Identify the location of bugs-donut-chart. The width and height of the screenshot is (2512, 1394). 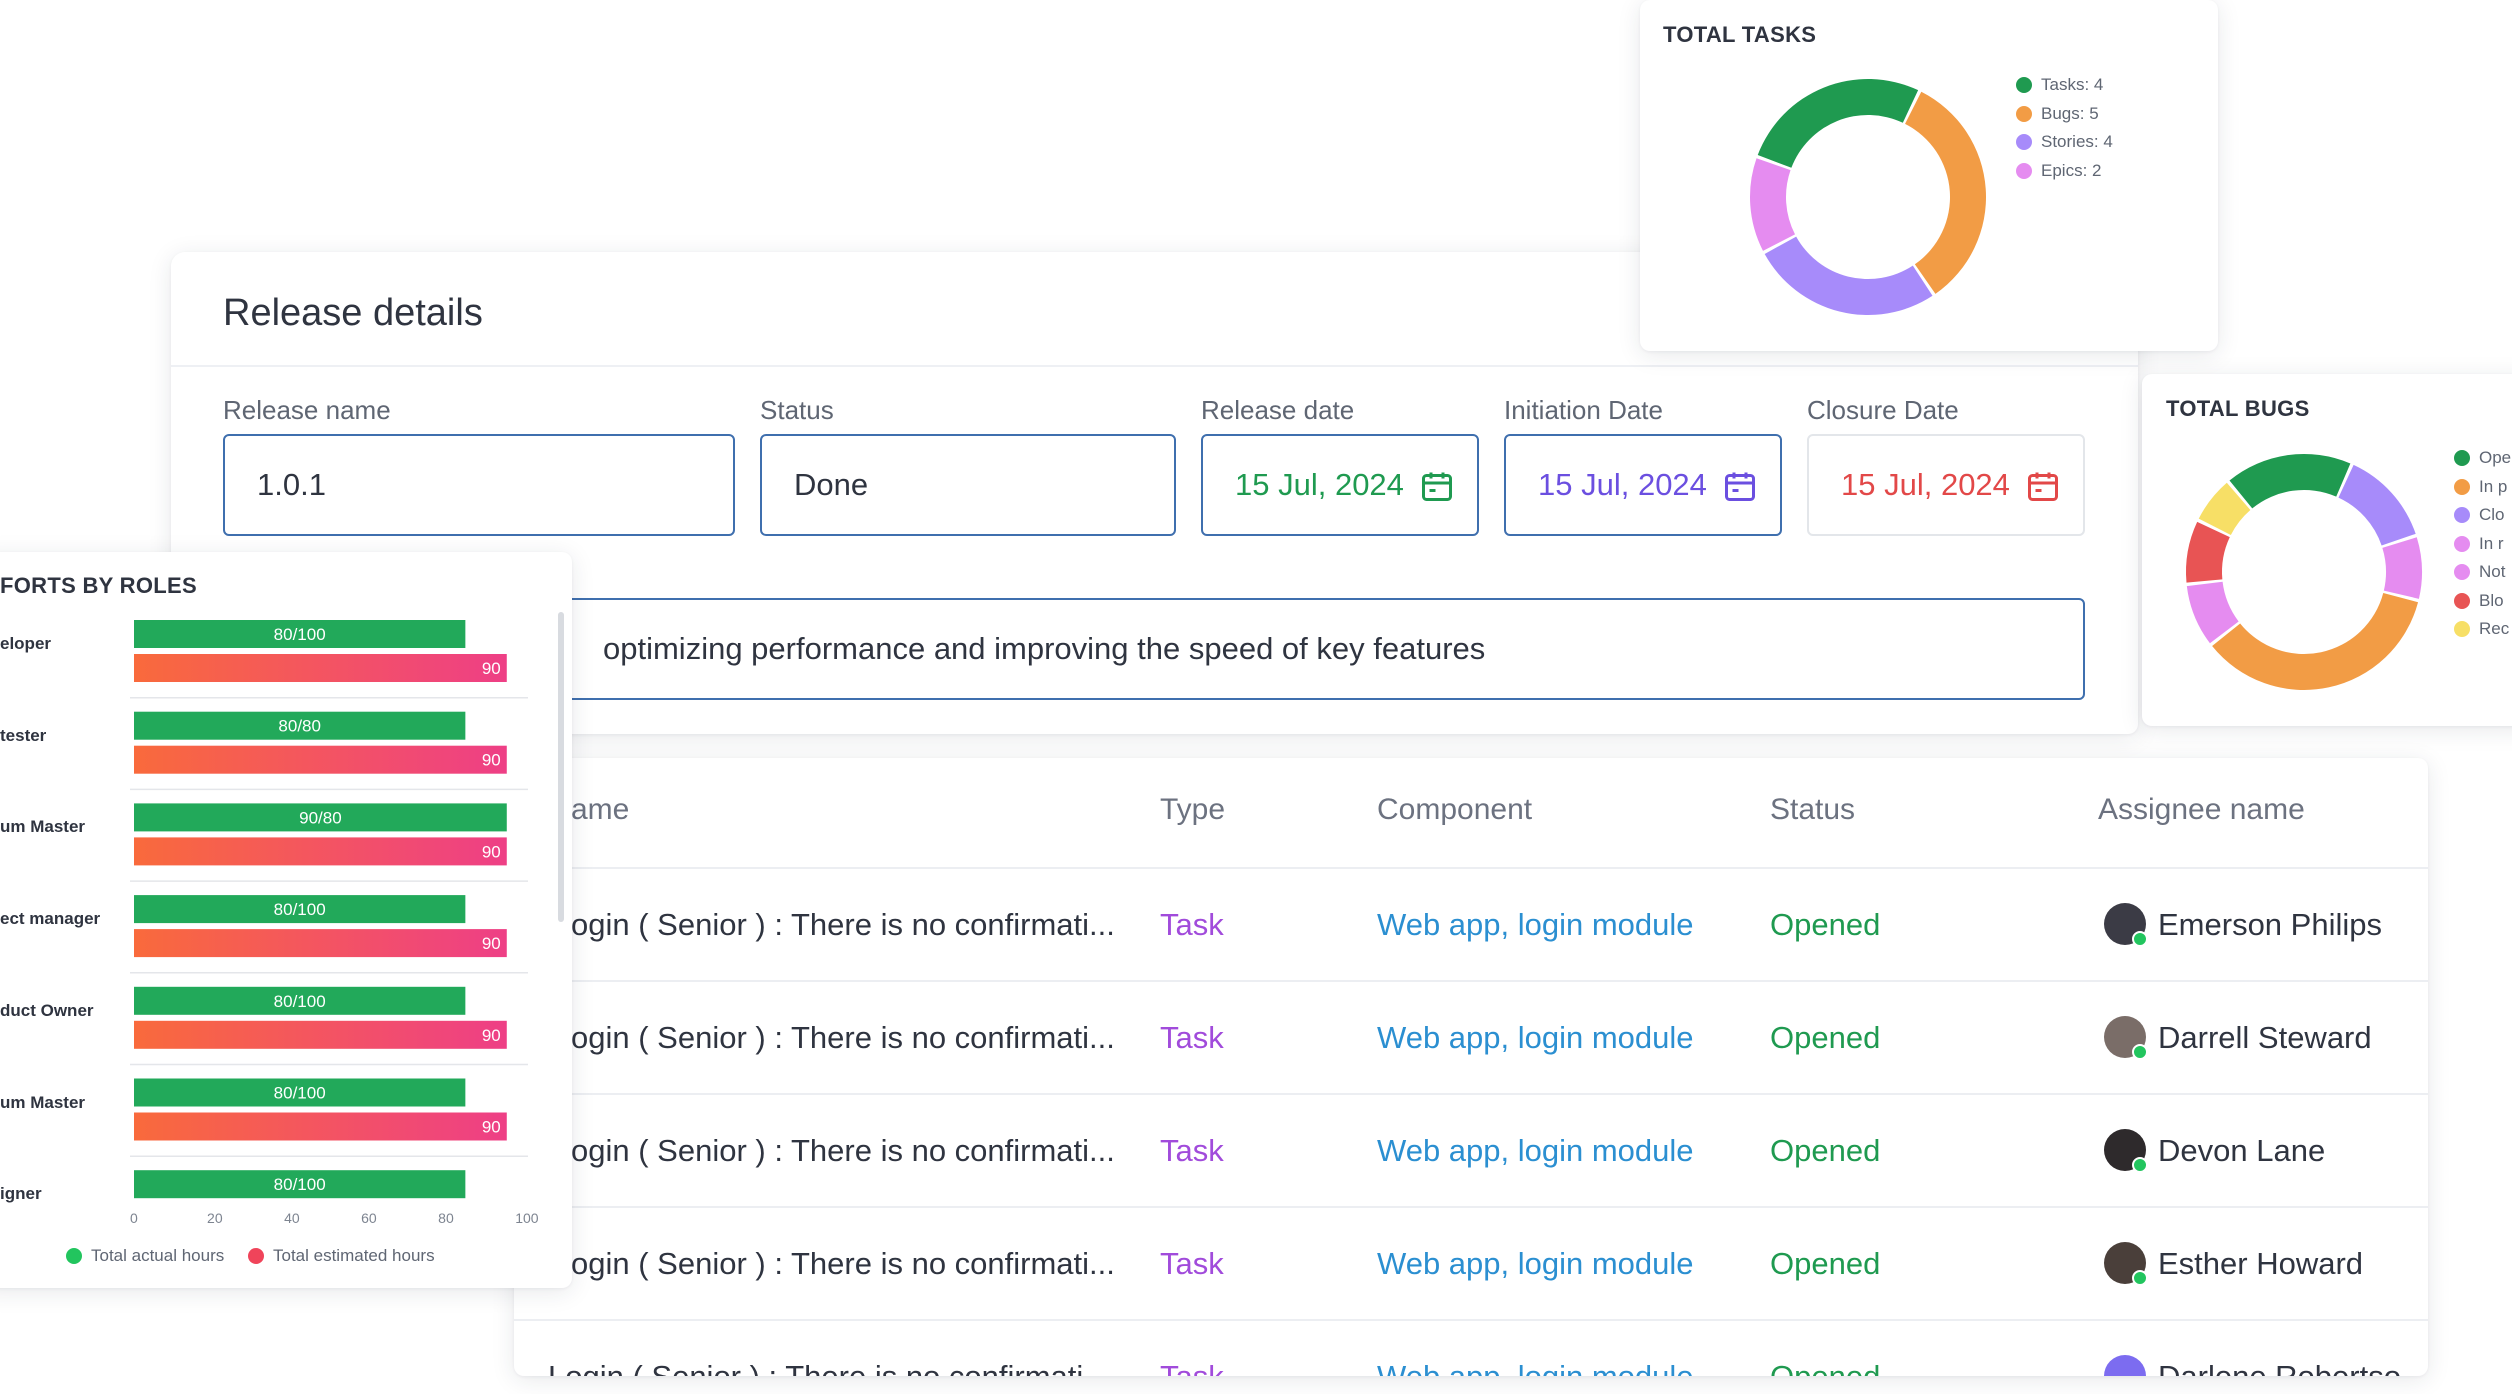
(2304, 572).